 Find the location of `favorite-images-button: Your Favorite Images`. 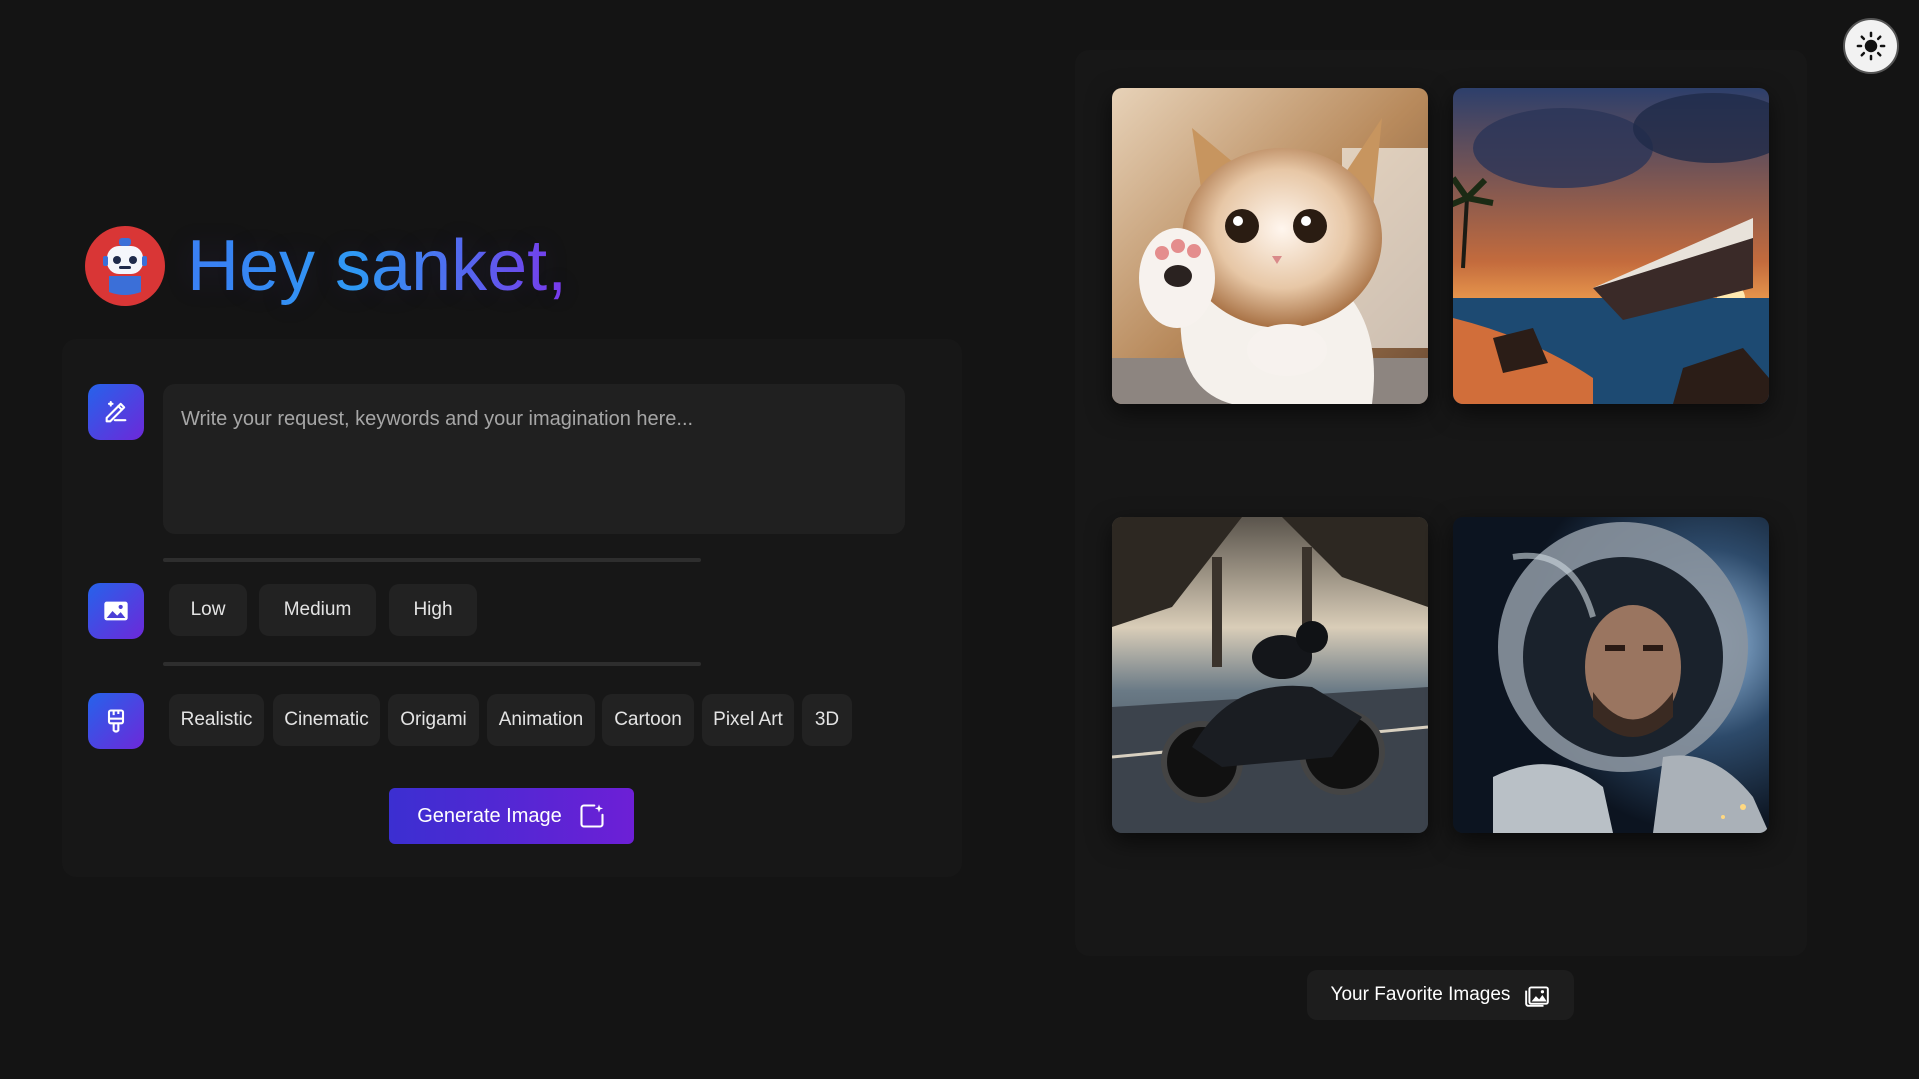

favorite-images-button: Your Favorite Images is located at coordinates (1440, 995).